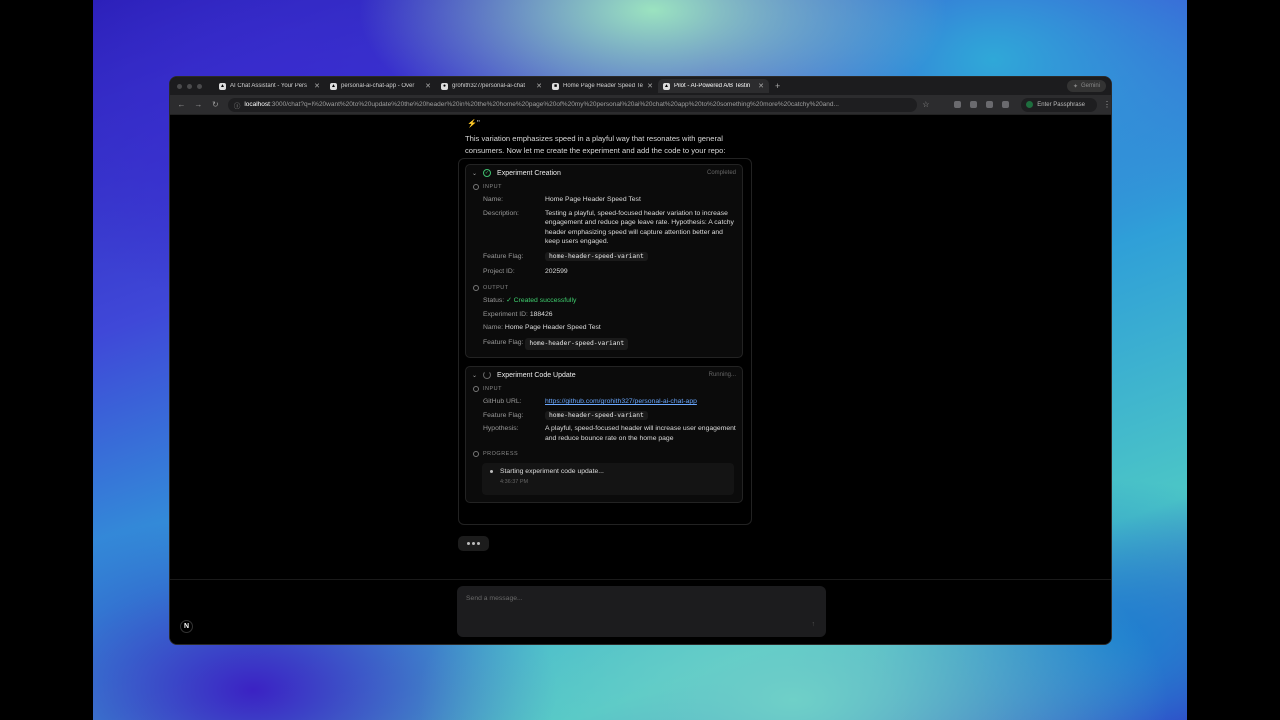 The width and height of the screenshot is (1280, 720). What do you see at coordinates (1075, 86) in the screenshot?
I see `sparkle-icon: ✦` at bounding box center [1075, 86].